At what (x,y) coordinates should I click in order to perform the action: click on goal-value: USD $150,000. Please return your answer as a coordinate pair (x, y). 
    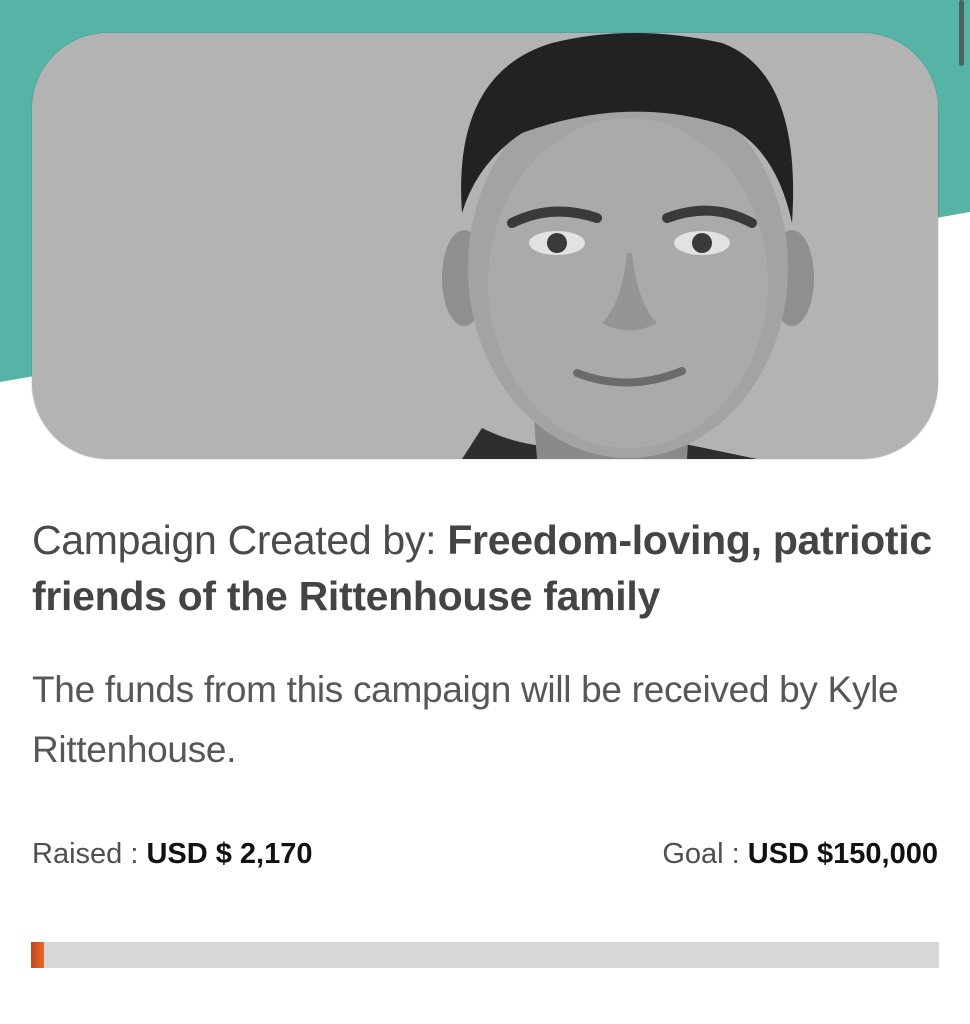
    Looking at the image, I should click on (842, 854).